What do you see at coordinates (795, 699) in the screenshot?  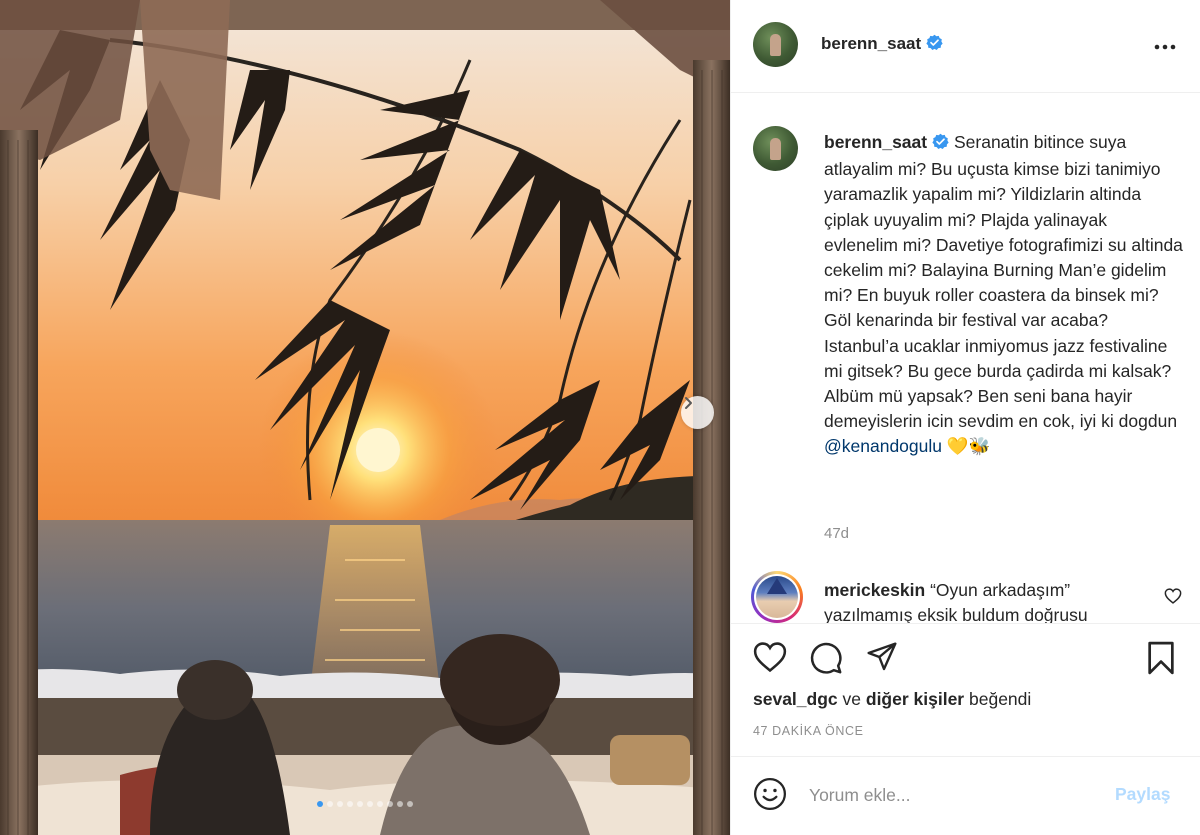 I see `liked-by-username: seval_dgc` at bounding box center [795, 699].